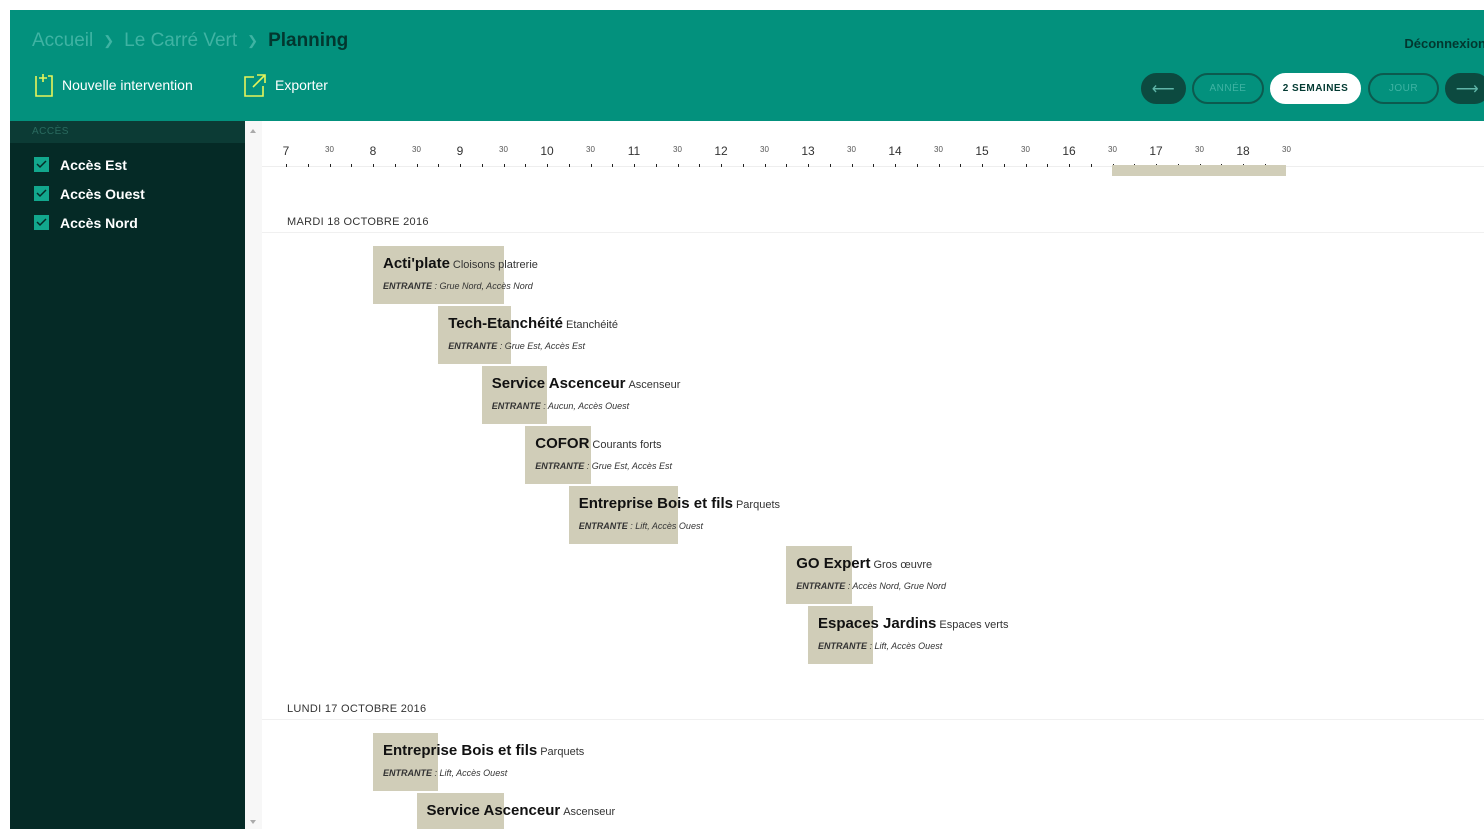  Describe the element at coordinates (127, 164) in the screenshot. I see `sidebar-item-acces-est: Accès Est` at that location.